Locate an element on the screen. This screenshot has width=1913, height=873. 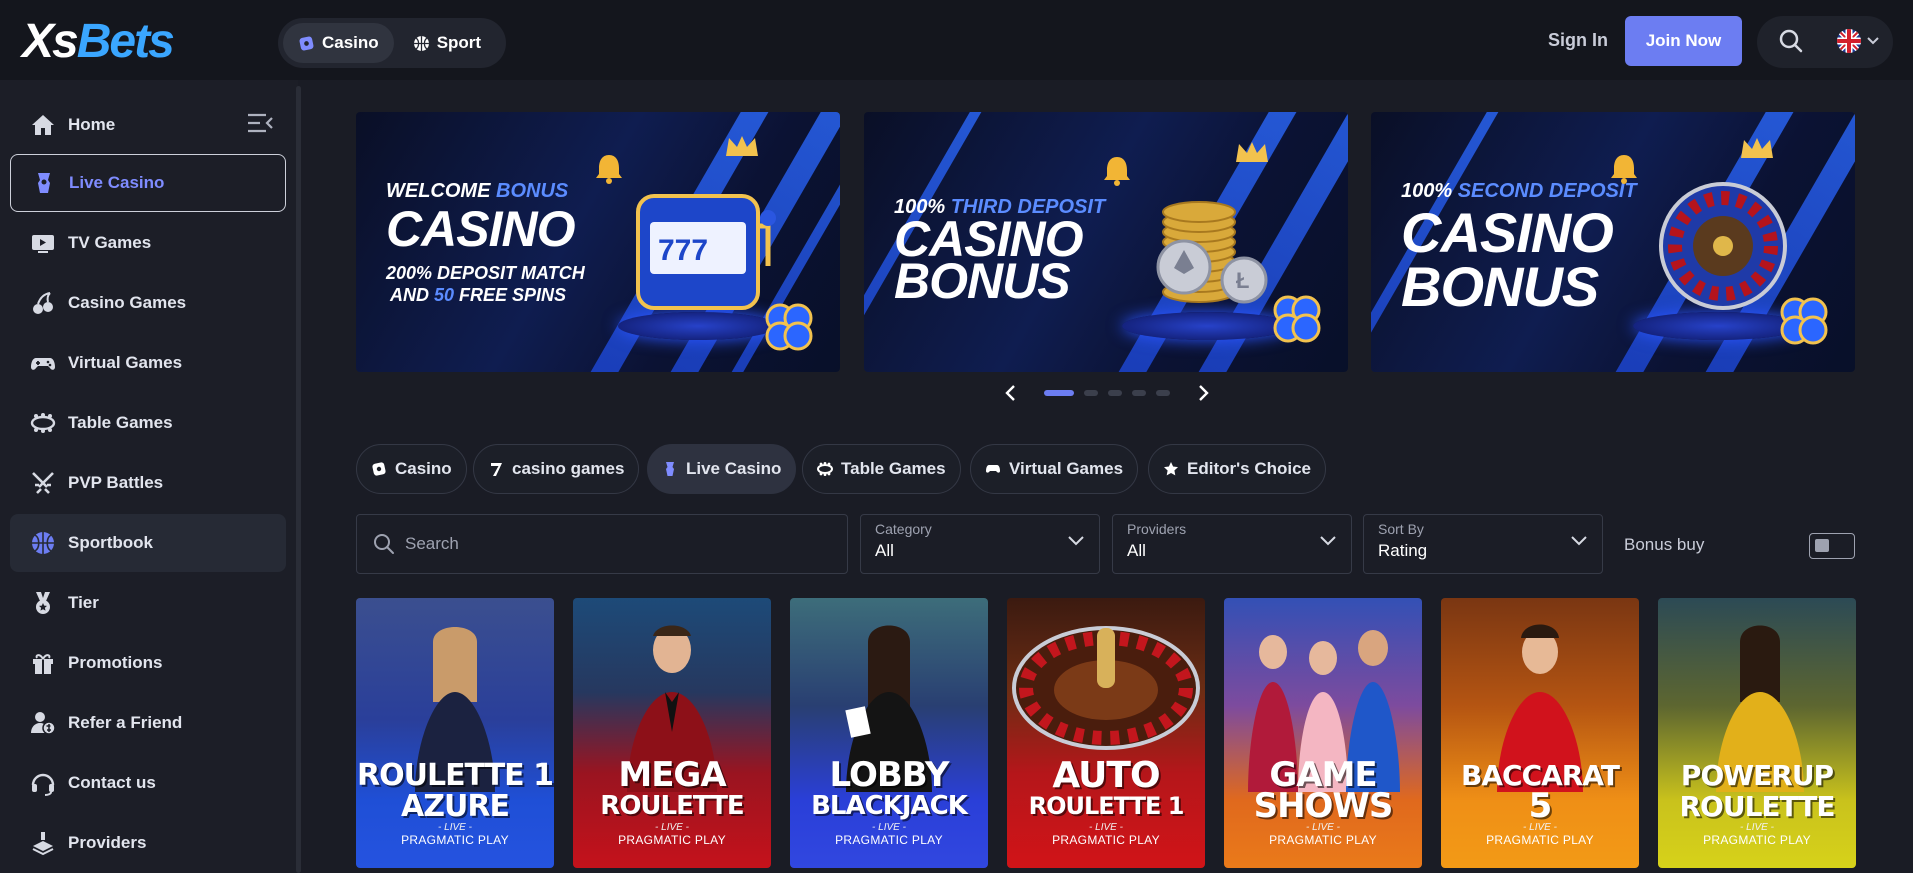
gift-icon is located at coordinates (43, 664).